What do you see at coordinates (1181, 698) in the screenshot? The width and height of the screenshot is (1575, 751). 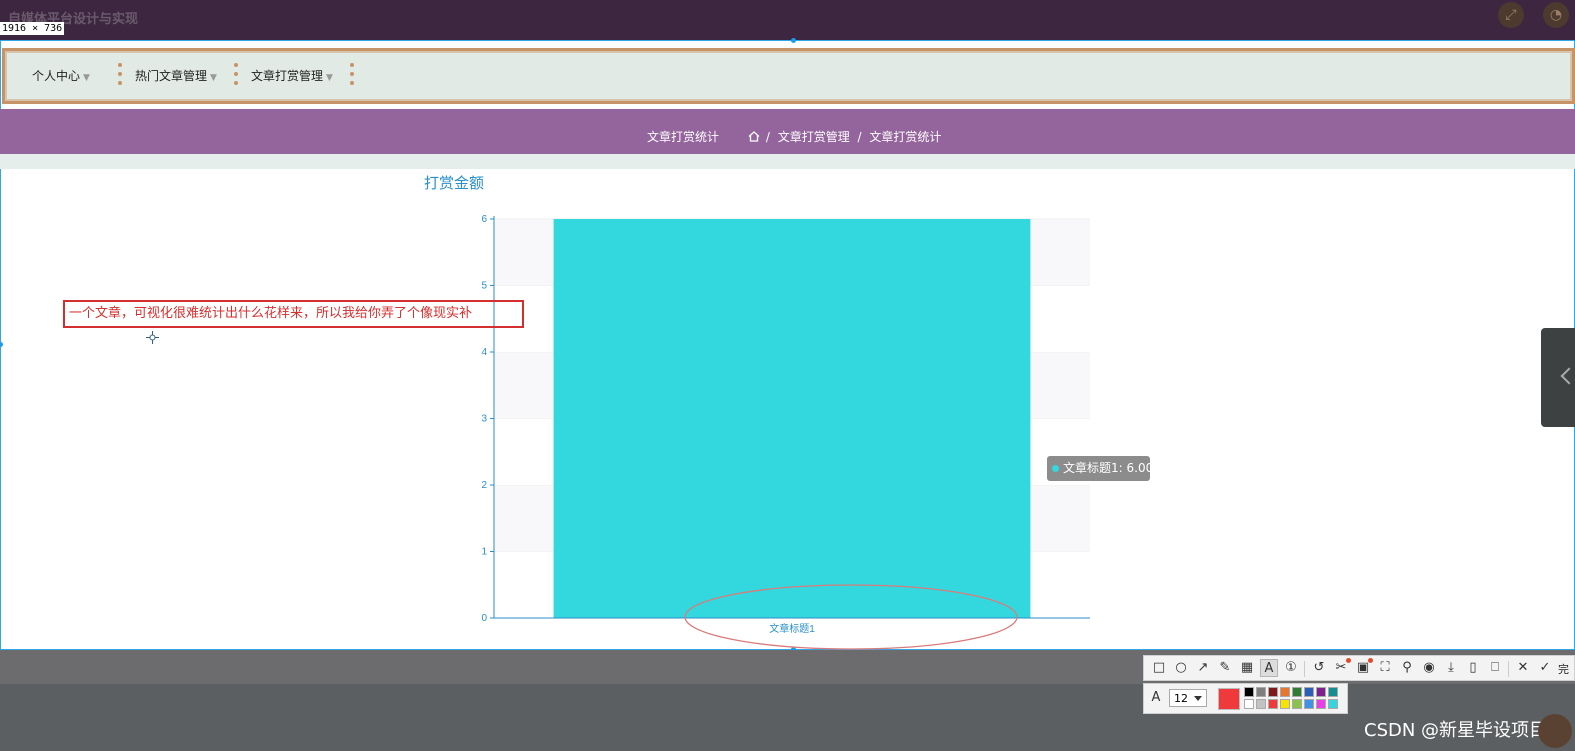 I see `font-size-value: 12` at bounding box center [1181, 698].